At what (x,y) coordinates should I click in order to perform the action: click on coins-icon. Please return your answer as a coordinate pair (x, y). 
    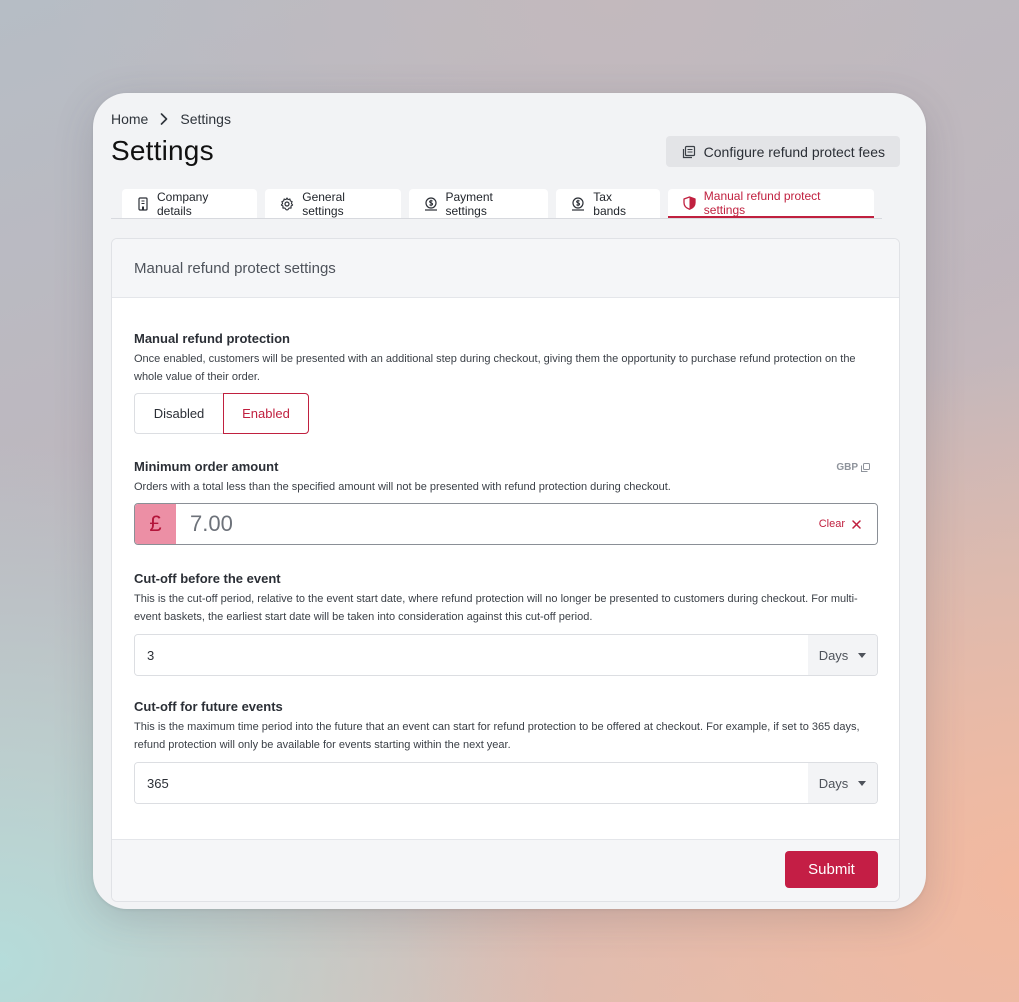
    Looking at the image, I should click on (864, 467).